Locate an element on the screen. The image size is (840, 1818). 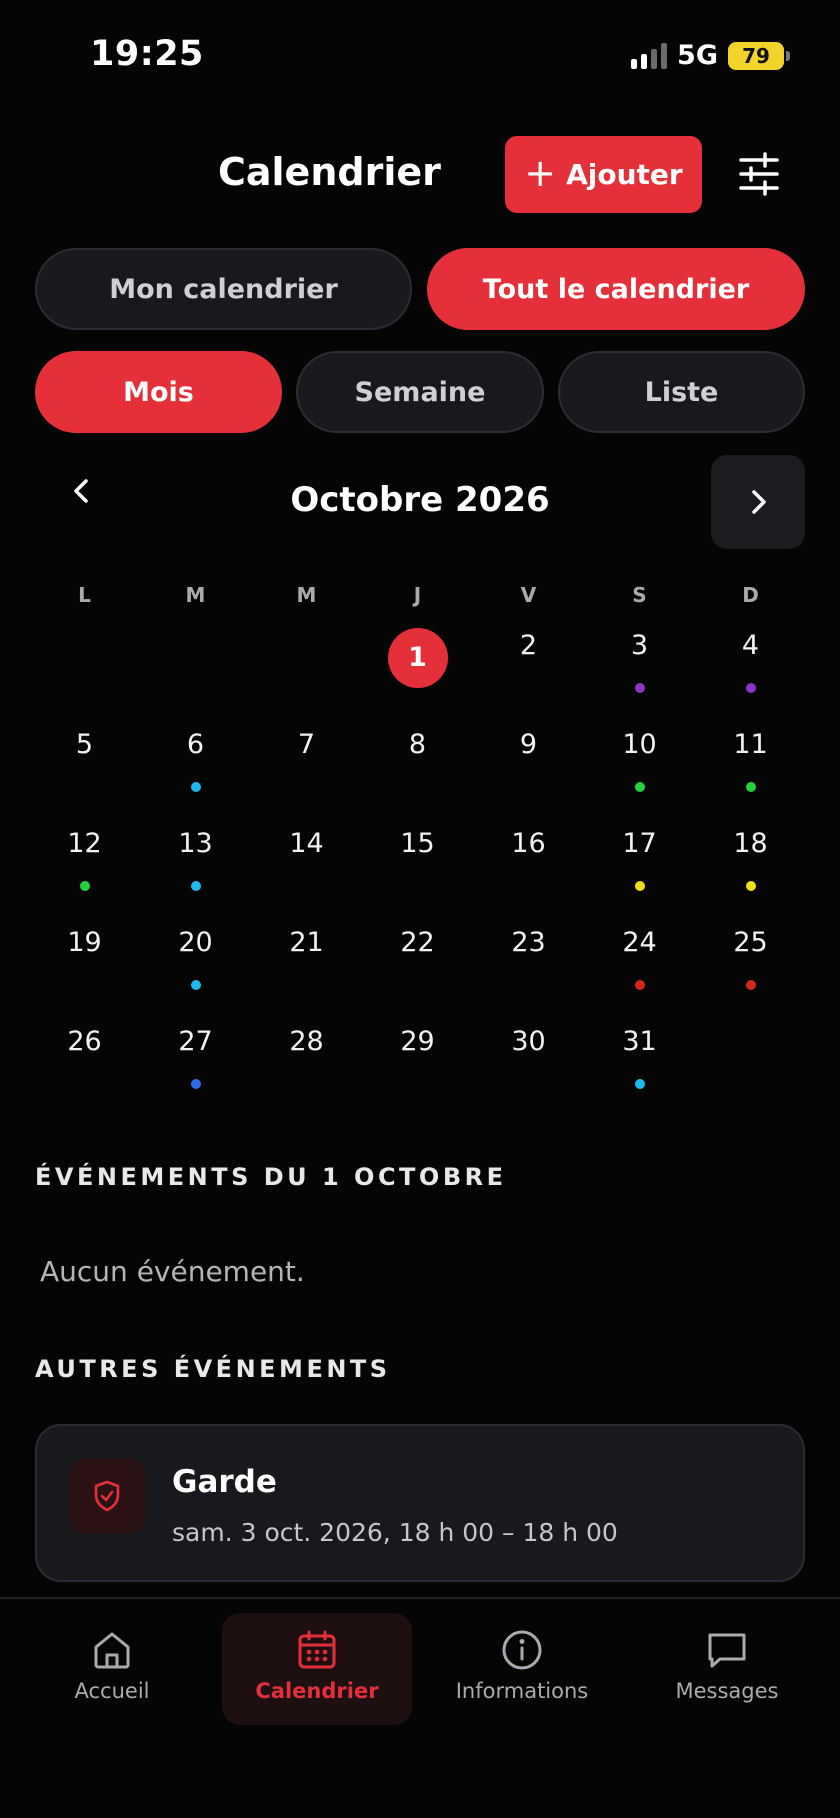
day-number: 5 is located at coordinates (84, 744).